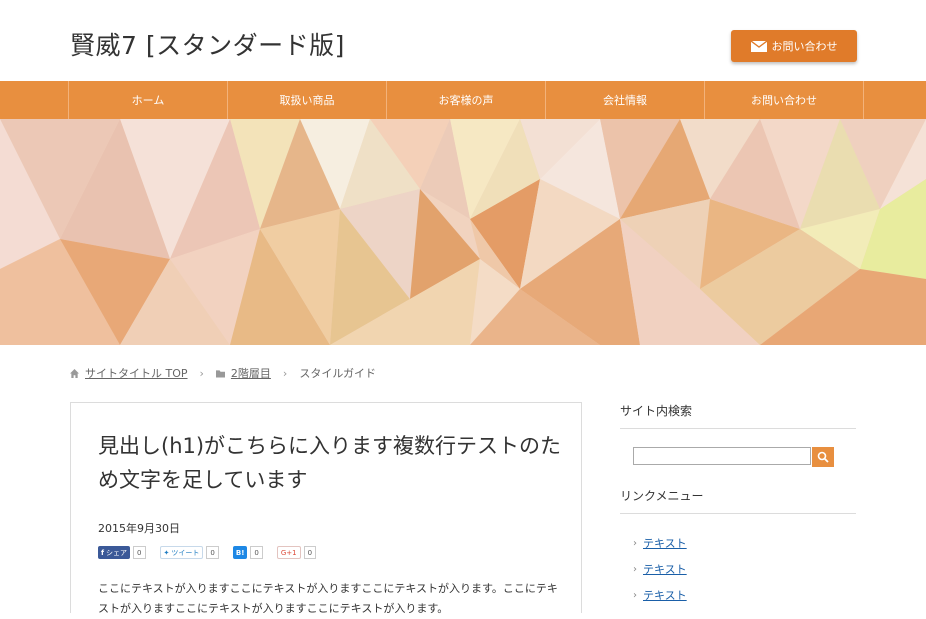 The height and width of the screenshot is (619, 926). I want to click on social-buttons: f シェア 0 ✦ ツイート 0 B! 0 G+1 0, so click(207, 552).